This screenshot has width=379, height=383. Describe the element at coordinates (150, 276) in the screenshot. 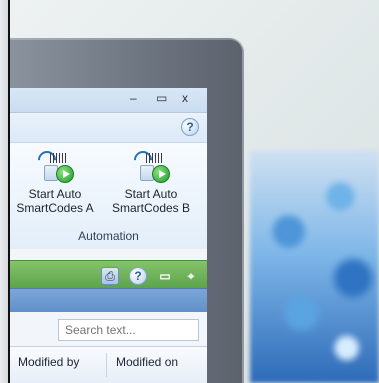

I see `toolbar-icons: ⎙ ? ▭ ⌖` at that location.